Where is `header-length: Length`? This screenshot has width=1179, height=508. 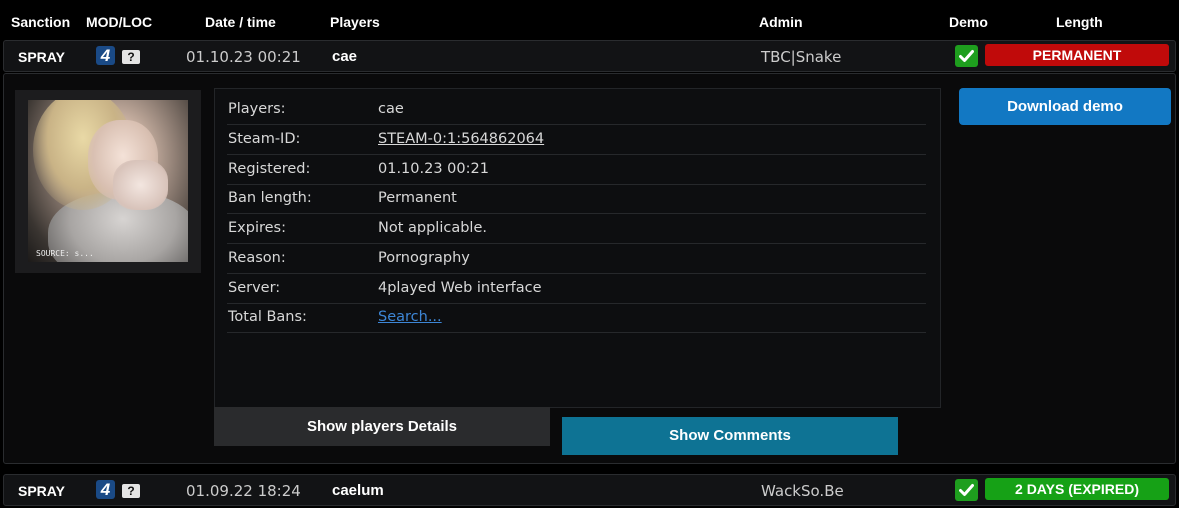 header-length: Length is located at coordinates (1079, 22).